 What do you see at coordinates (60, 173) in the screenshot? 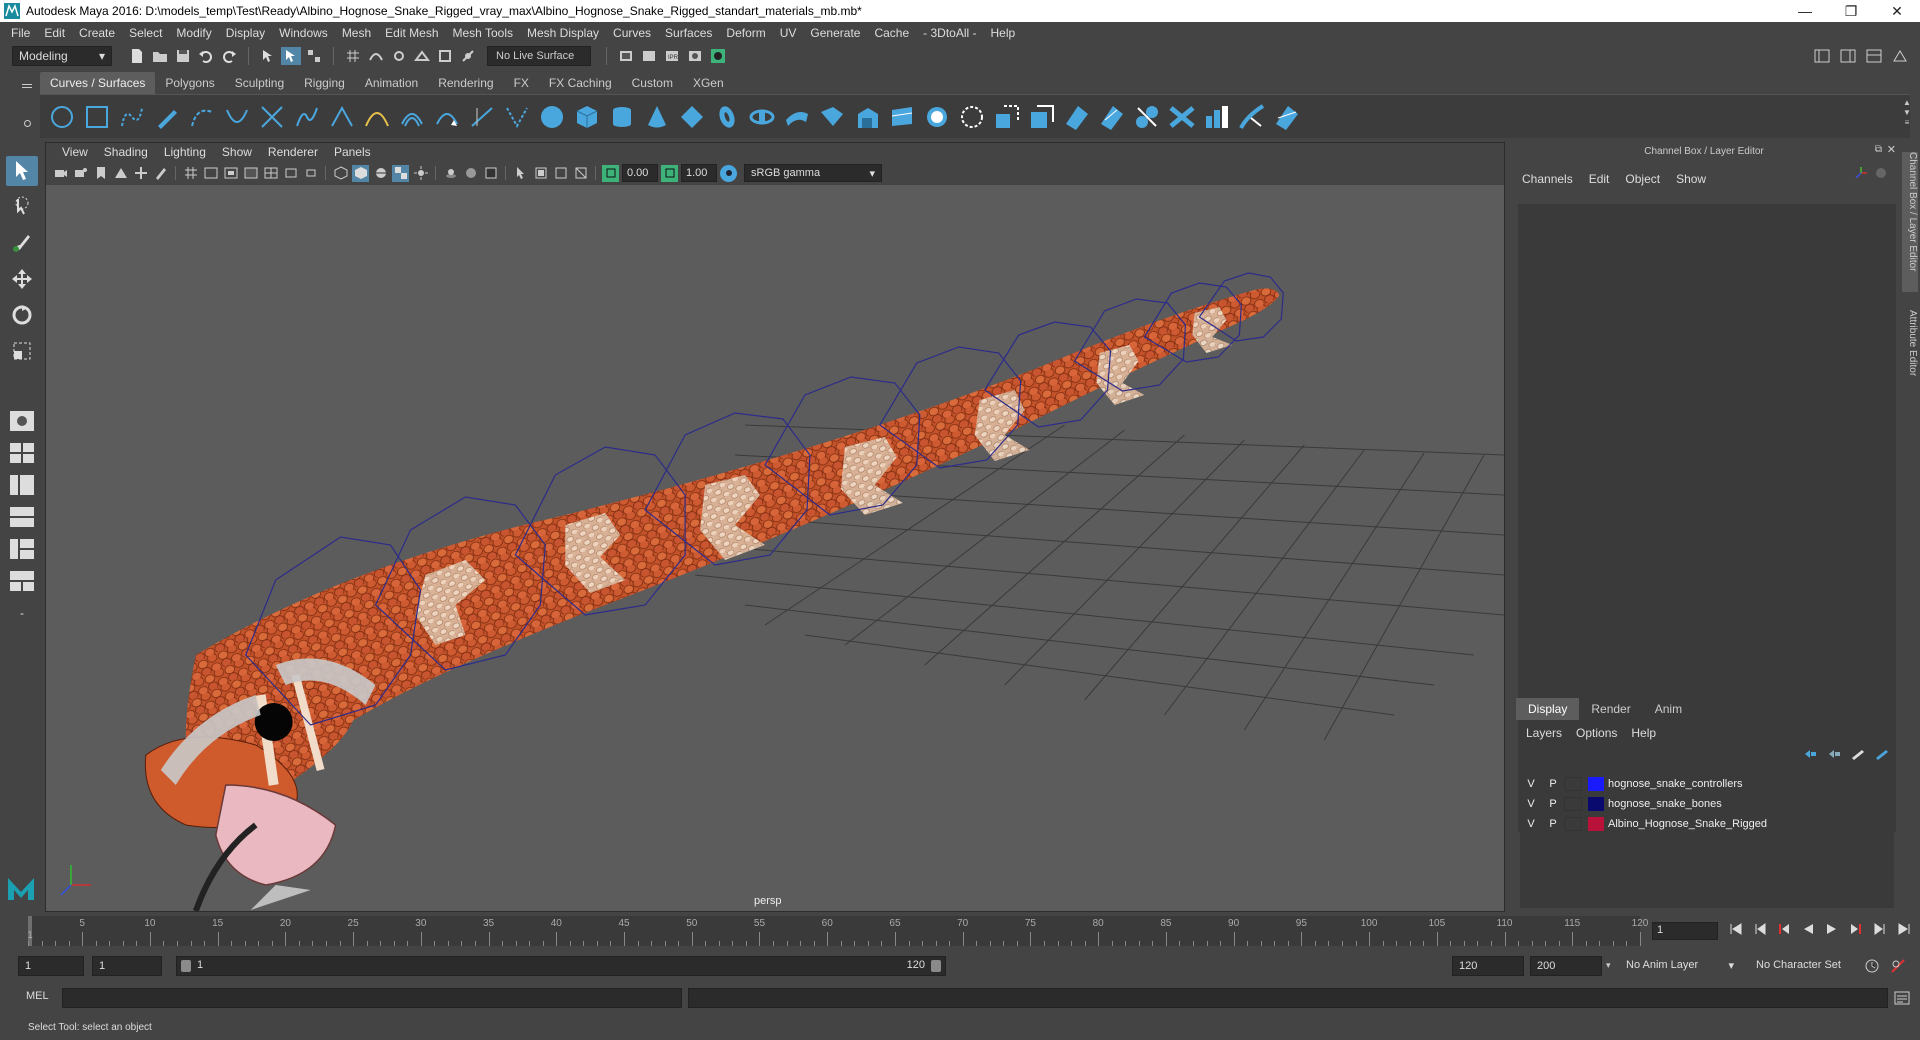
I see `select-camera-icon` at bounding box center [60, 173].